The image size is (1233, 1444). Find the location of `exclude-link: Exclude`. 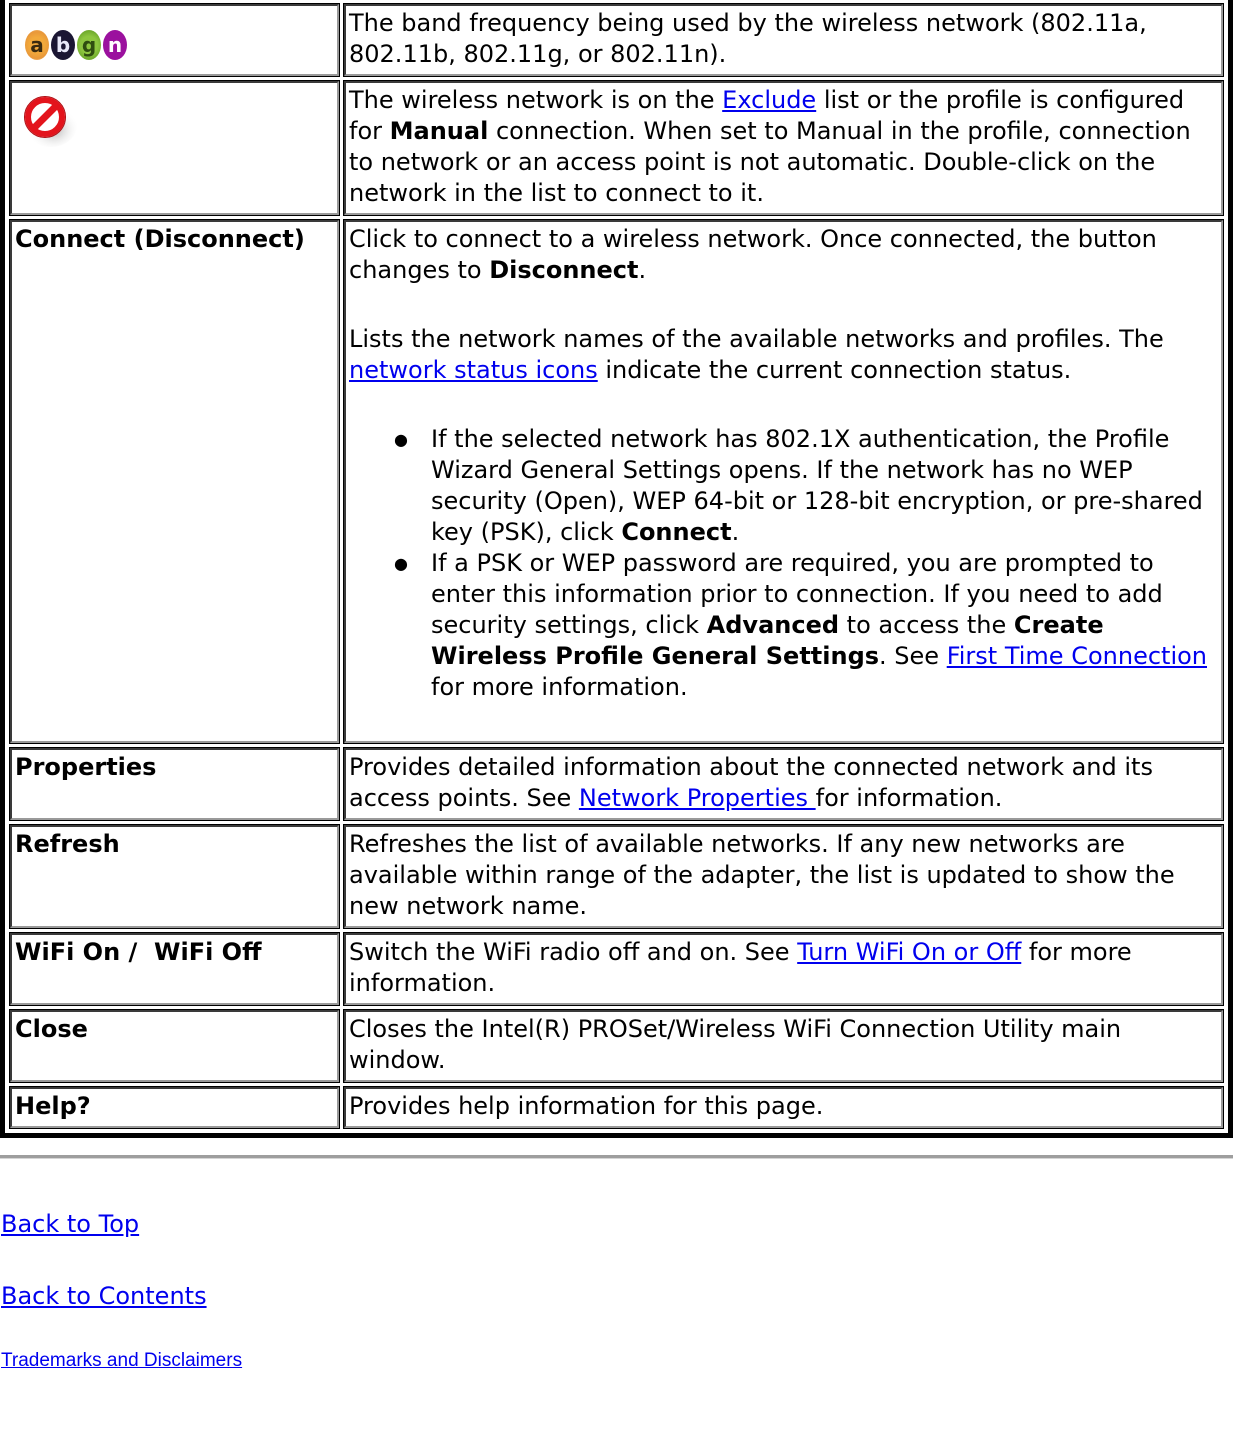

exclude-link: Exclude is located at coordinates (769, 100).